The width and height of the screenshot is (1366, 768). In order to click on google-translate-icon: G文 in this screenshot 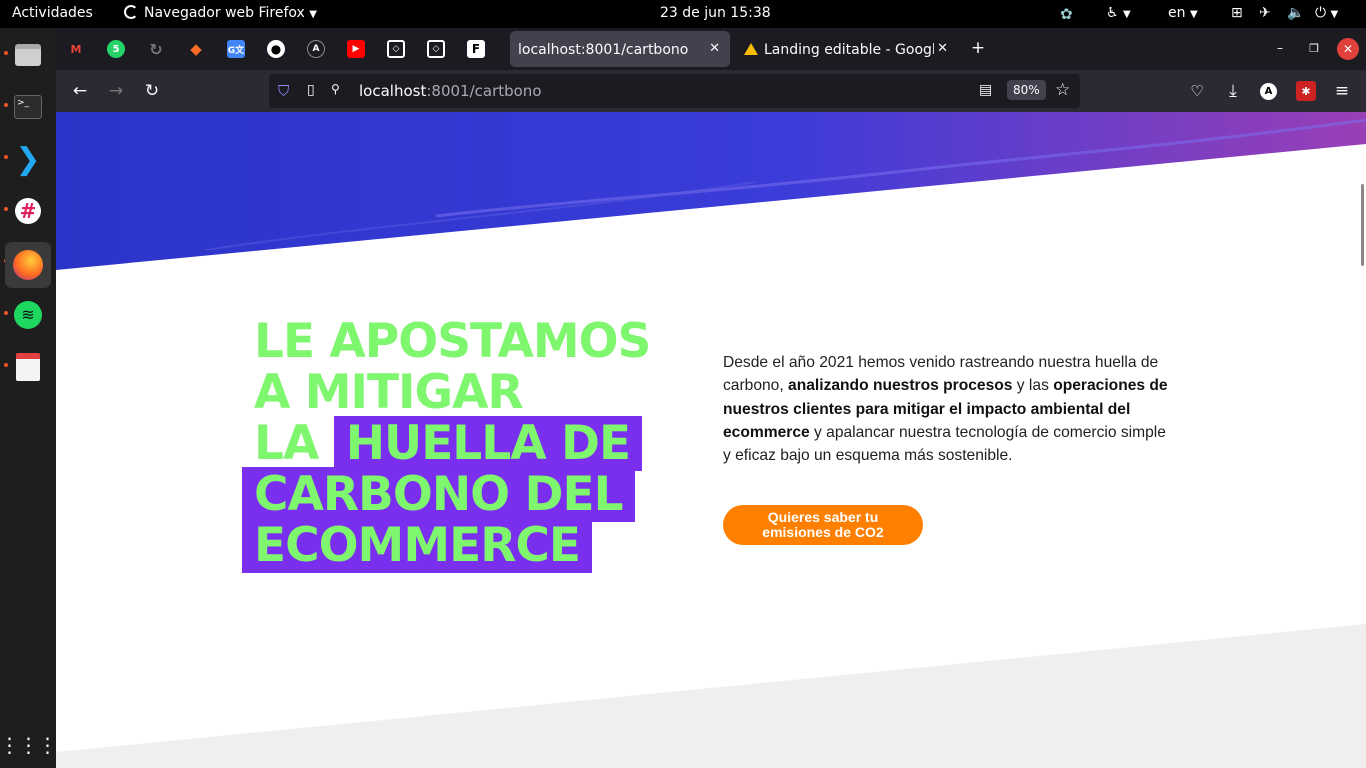, I will do `click(236, 50)`.